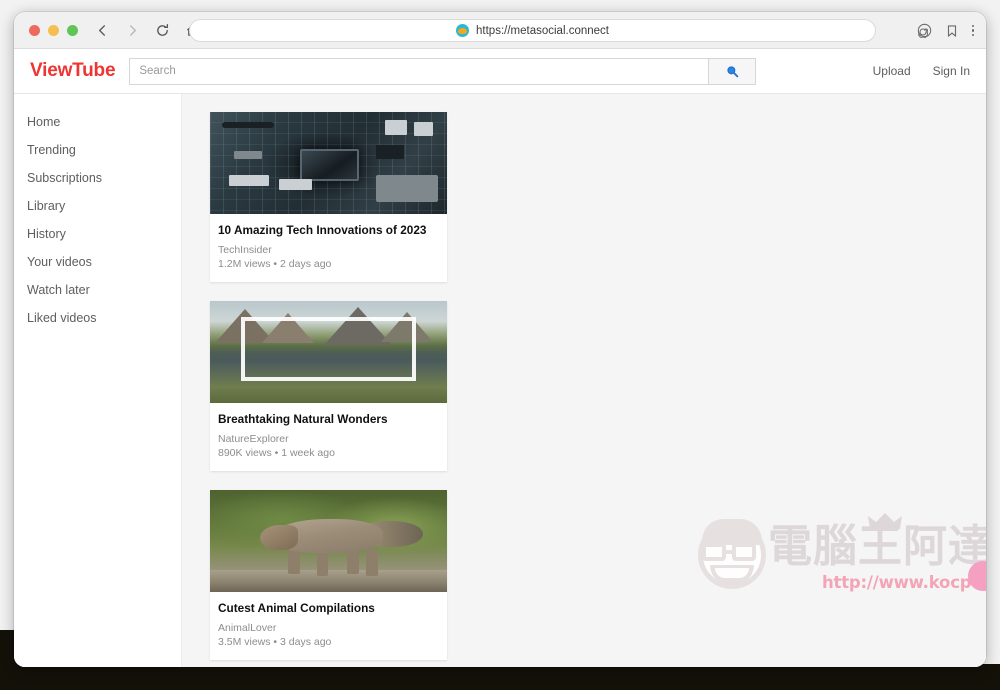  I want to click on sidebar-item-home: Home, so click(97, 122).